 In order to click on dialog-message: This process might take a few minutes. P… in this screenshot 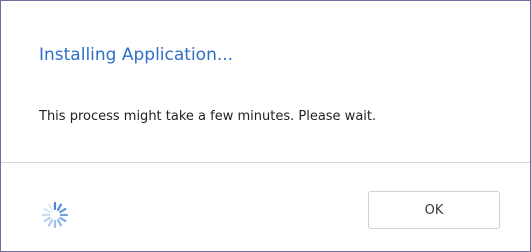, I will do `click(208, 116)`.